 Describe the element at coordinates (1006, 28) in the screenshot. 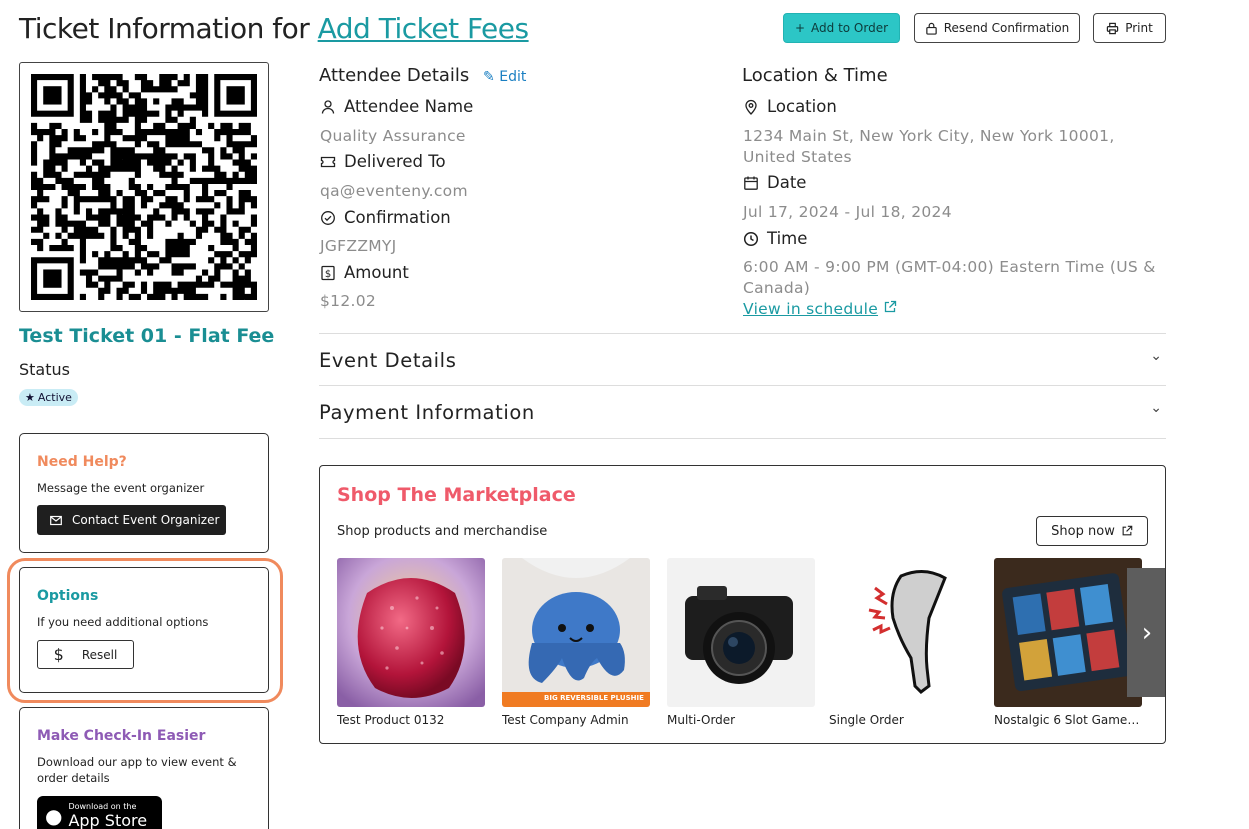

I see `resend-confirmation-label: Resend Confirmation` at that location.